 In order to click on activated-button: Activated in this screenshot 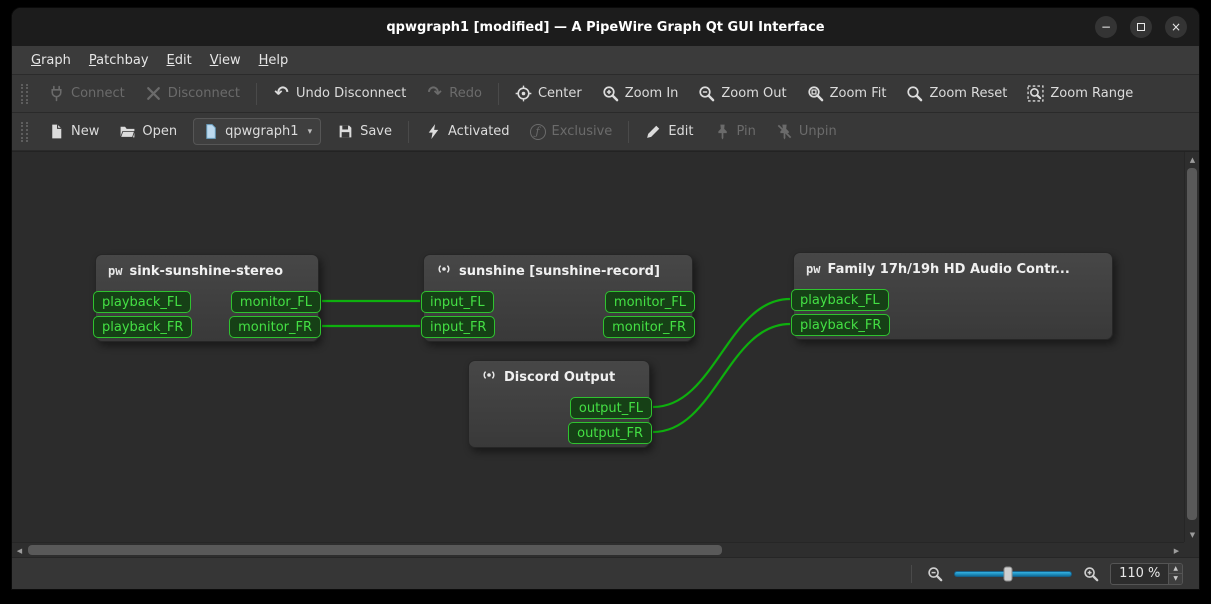, I will do `click(467, 131)`.